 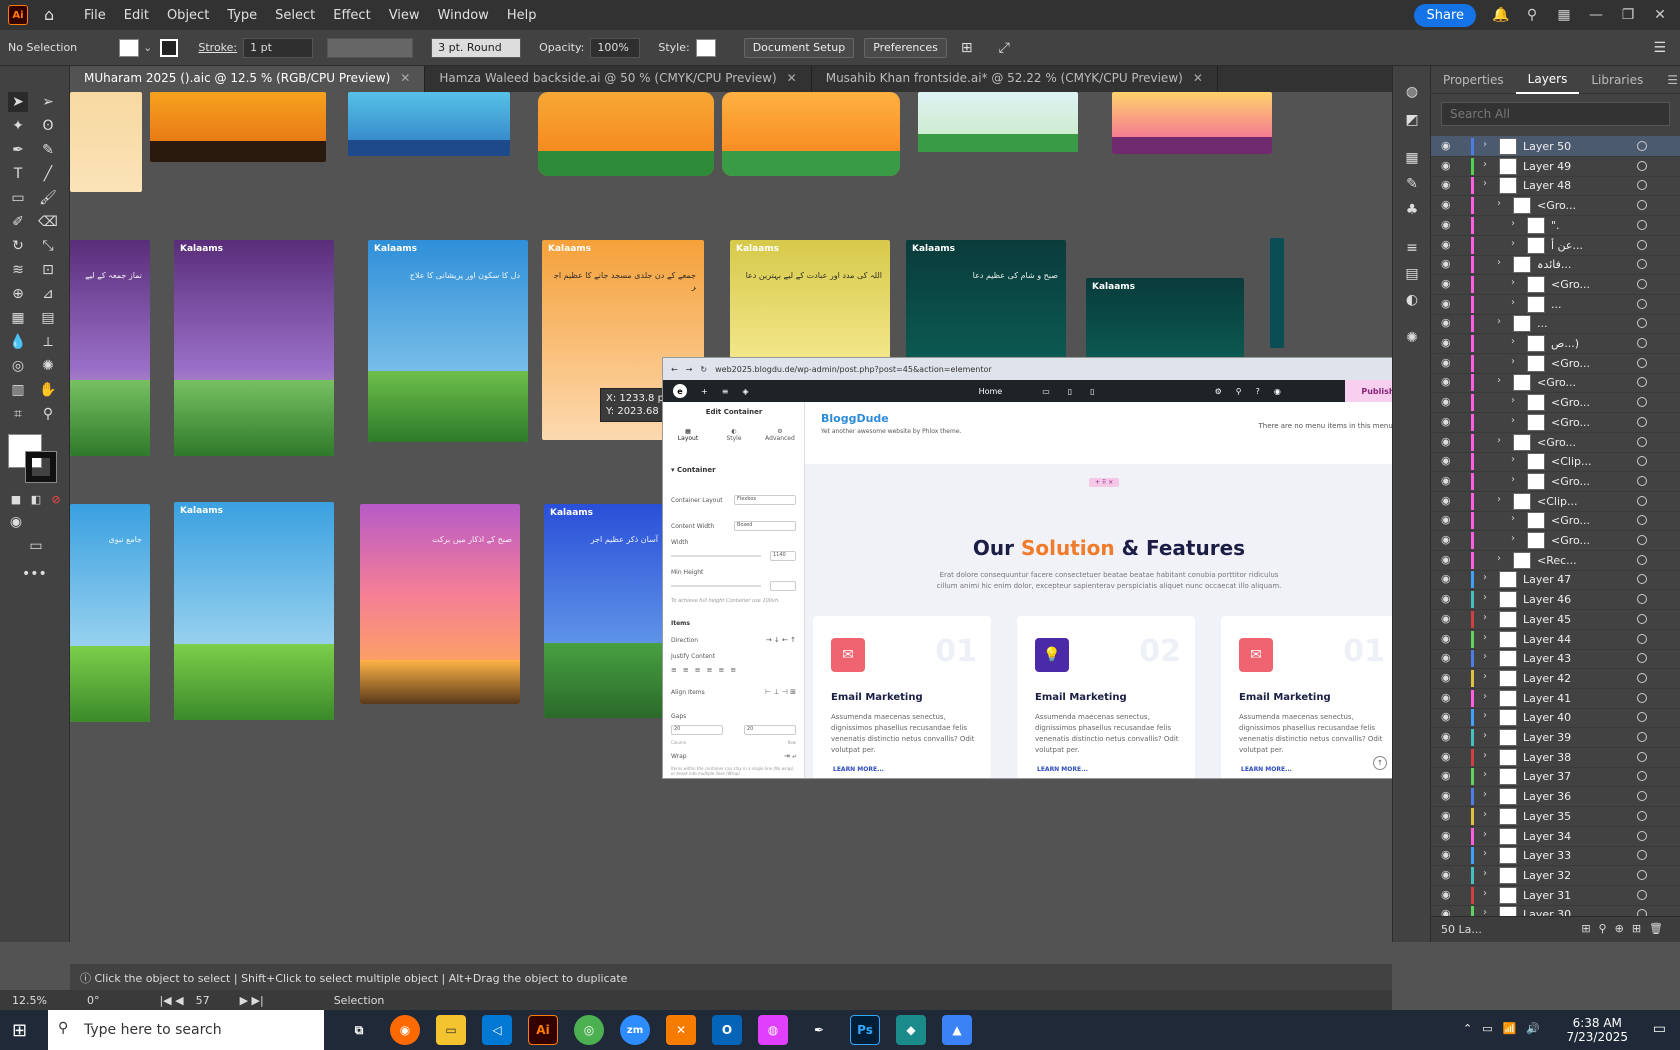 What do you see at coordinates (1555, 146) in the screenshot?
I see `layer-row: ◉ › Layer 50` at bounding box center [1555, 146].